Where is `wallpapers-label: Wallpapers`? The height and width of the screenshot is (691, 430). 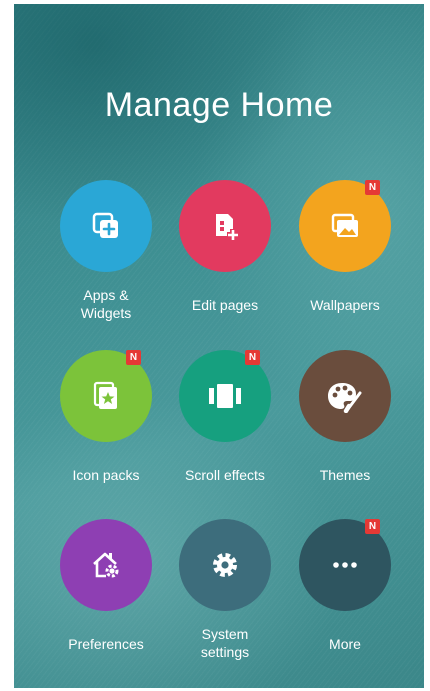 wallpapers-label: Wallpapers is located at coordinates (345, 305).